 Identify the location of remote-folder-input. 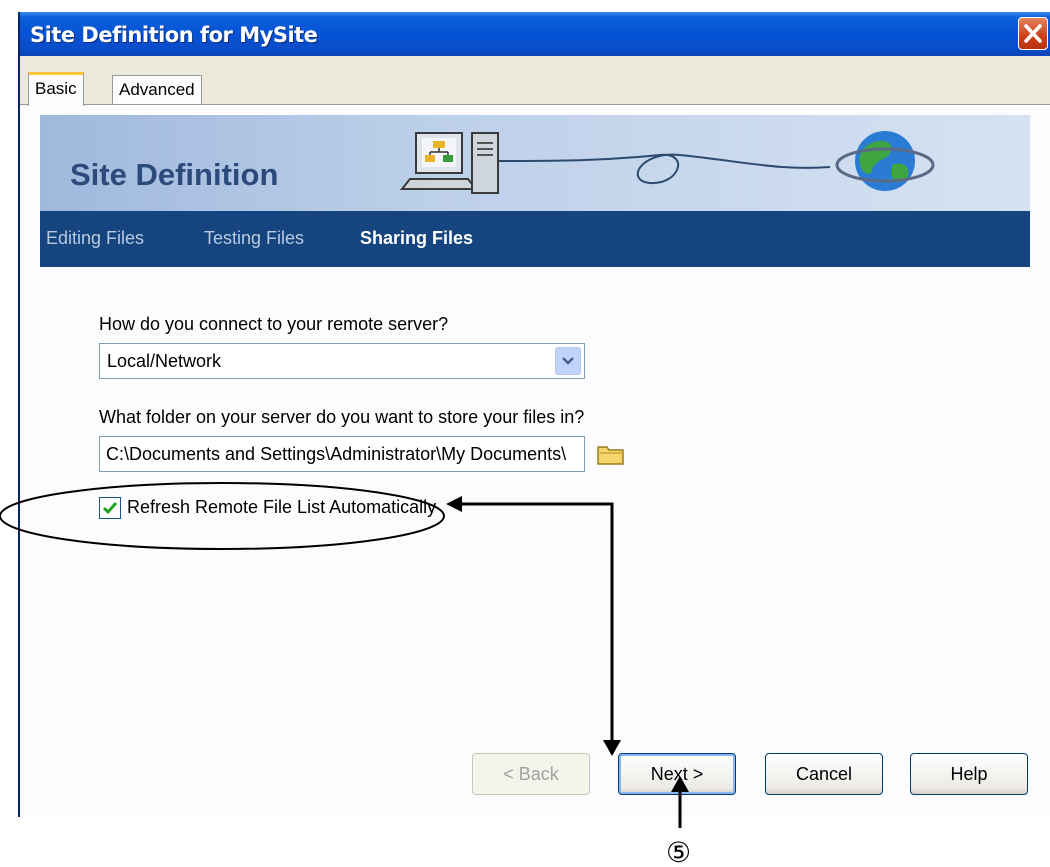
(342, 454).